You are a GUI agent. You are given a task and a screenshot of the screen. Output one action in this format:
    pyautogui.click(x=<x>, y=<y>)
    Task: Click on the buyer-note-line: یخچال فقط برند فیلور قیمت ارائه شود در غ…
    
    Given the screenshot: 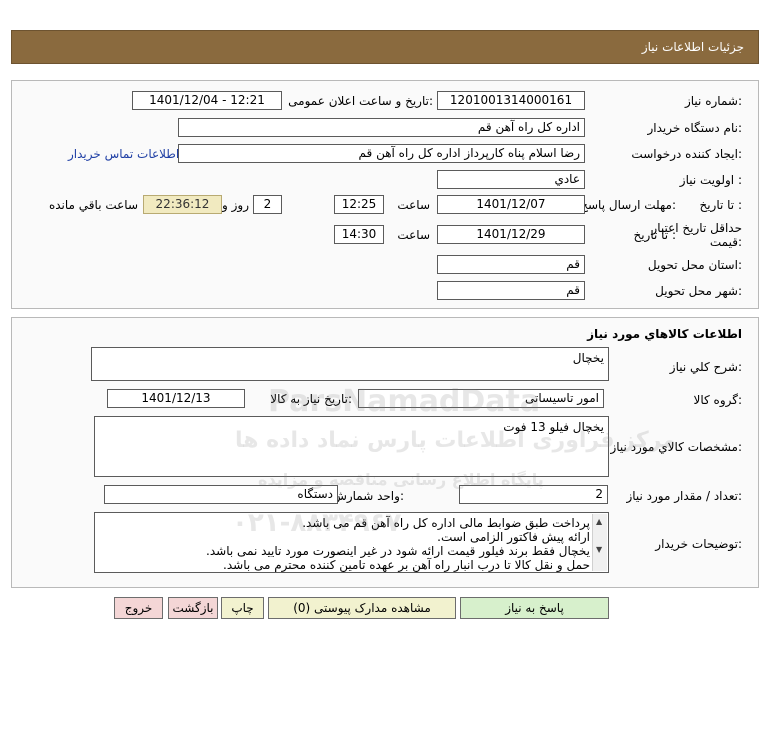 What is the action you would take?
    pyautogui.click(x=398, y=551)
    